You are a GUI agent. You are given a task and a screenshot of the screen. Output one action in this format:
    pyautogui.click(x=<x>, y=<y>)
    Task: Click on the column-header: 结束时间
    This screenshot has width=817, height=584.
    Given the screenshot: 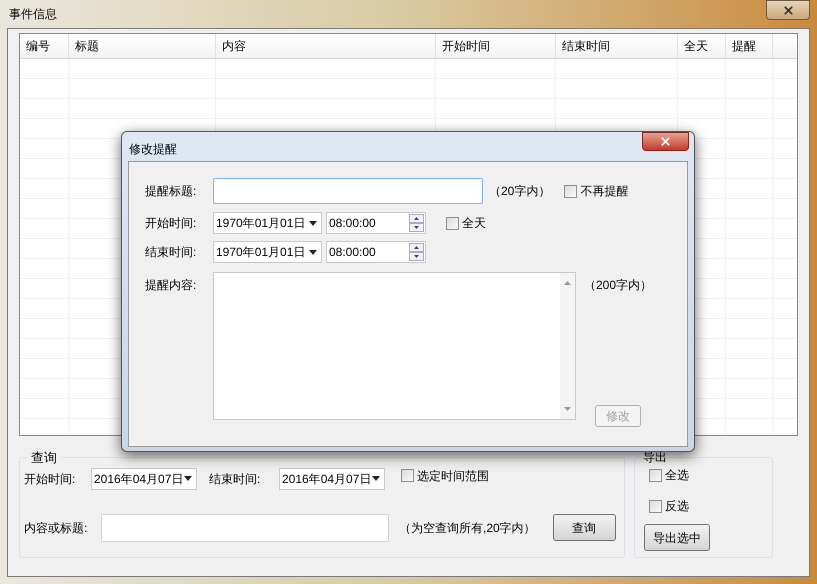 What is the action you would take?
    pyautogui.click(x=617, y=46)
    